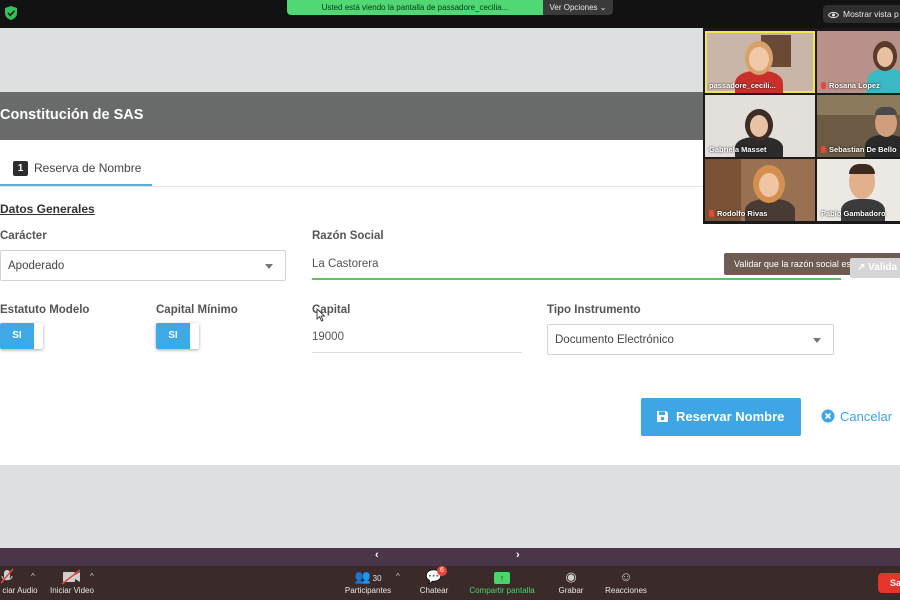 This screenshot has height=600, width=900. I want to click on participant-name: Gabriela Masset, so click(738, 149).